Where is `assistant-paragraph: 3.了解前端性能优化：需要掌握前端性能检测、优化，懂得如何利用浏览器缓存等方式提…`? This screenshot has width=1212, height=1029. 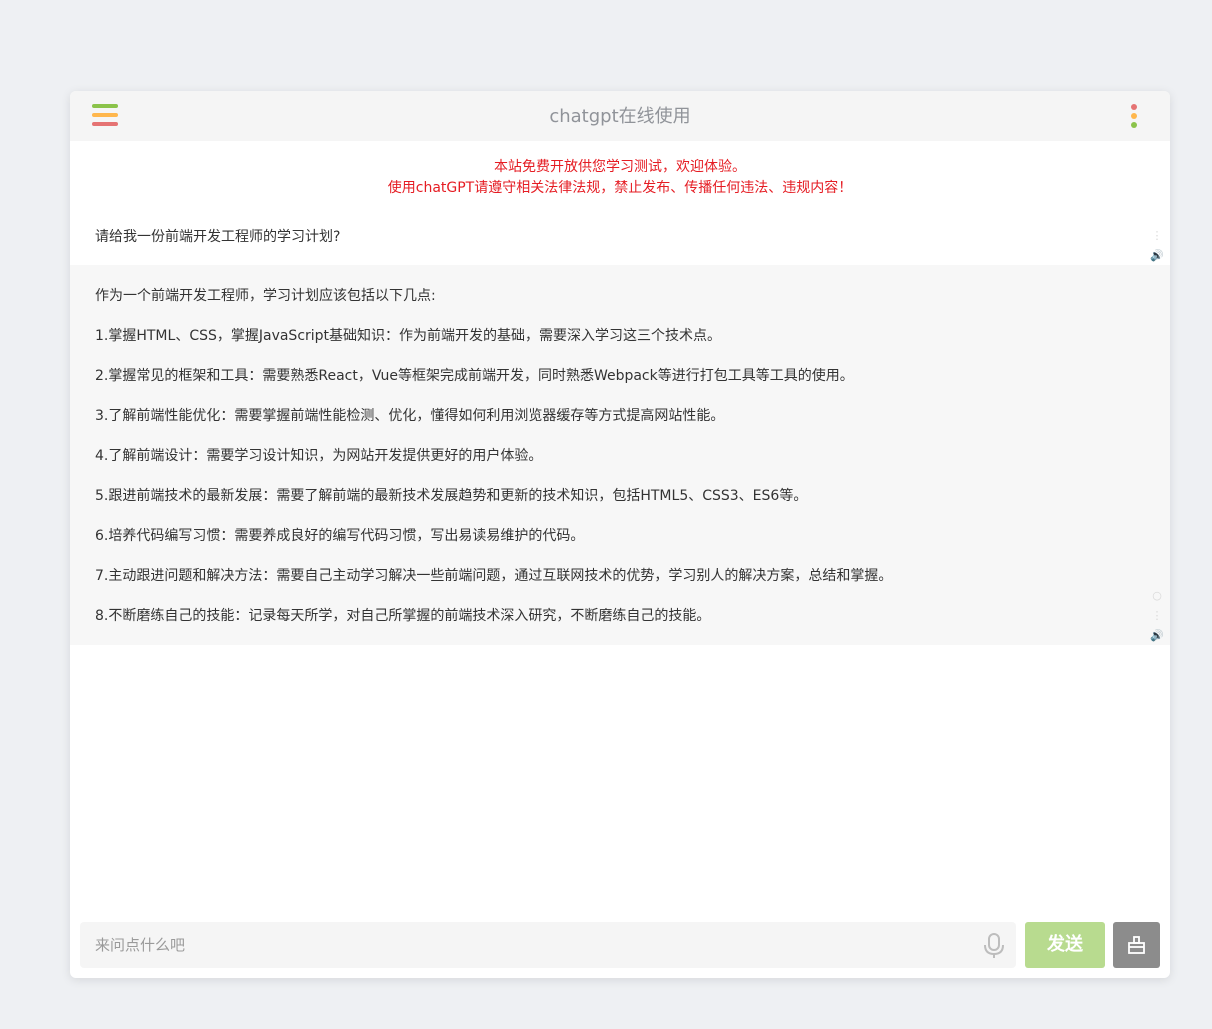 assistant-paragraph: 3.了解前端性能优化：需要掌握前端性能检测、优化，懂得如何利用浏览器缓存等方式提… is located at coordinates (410, 416).